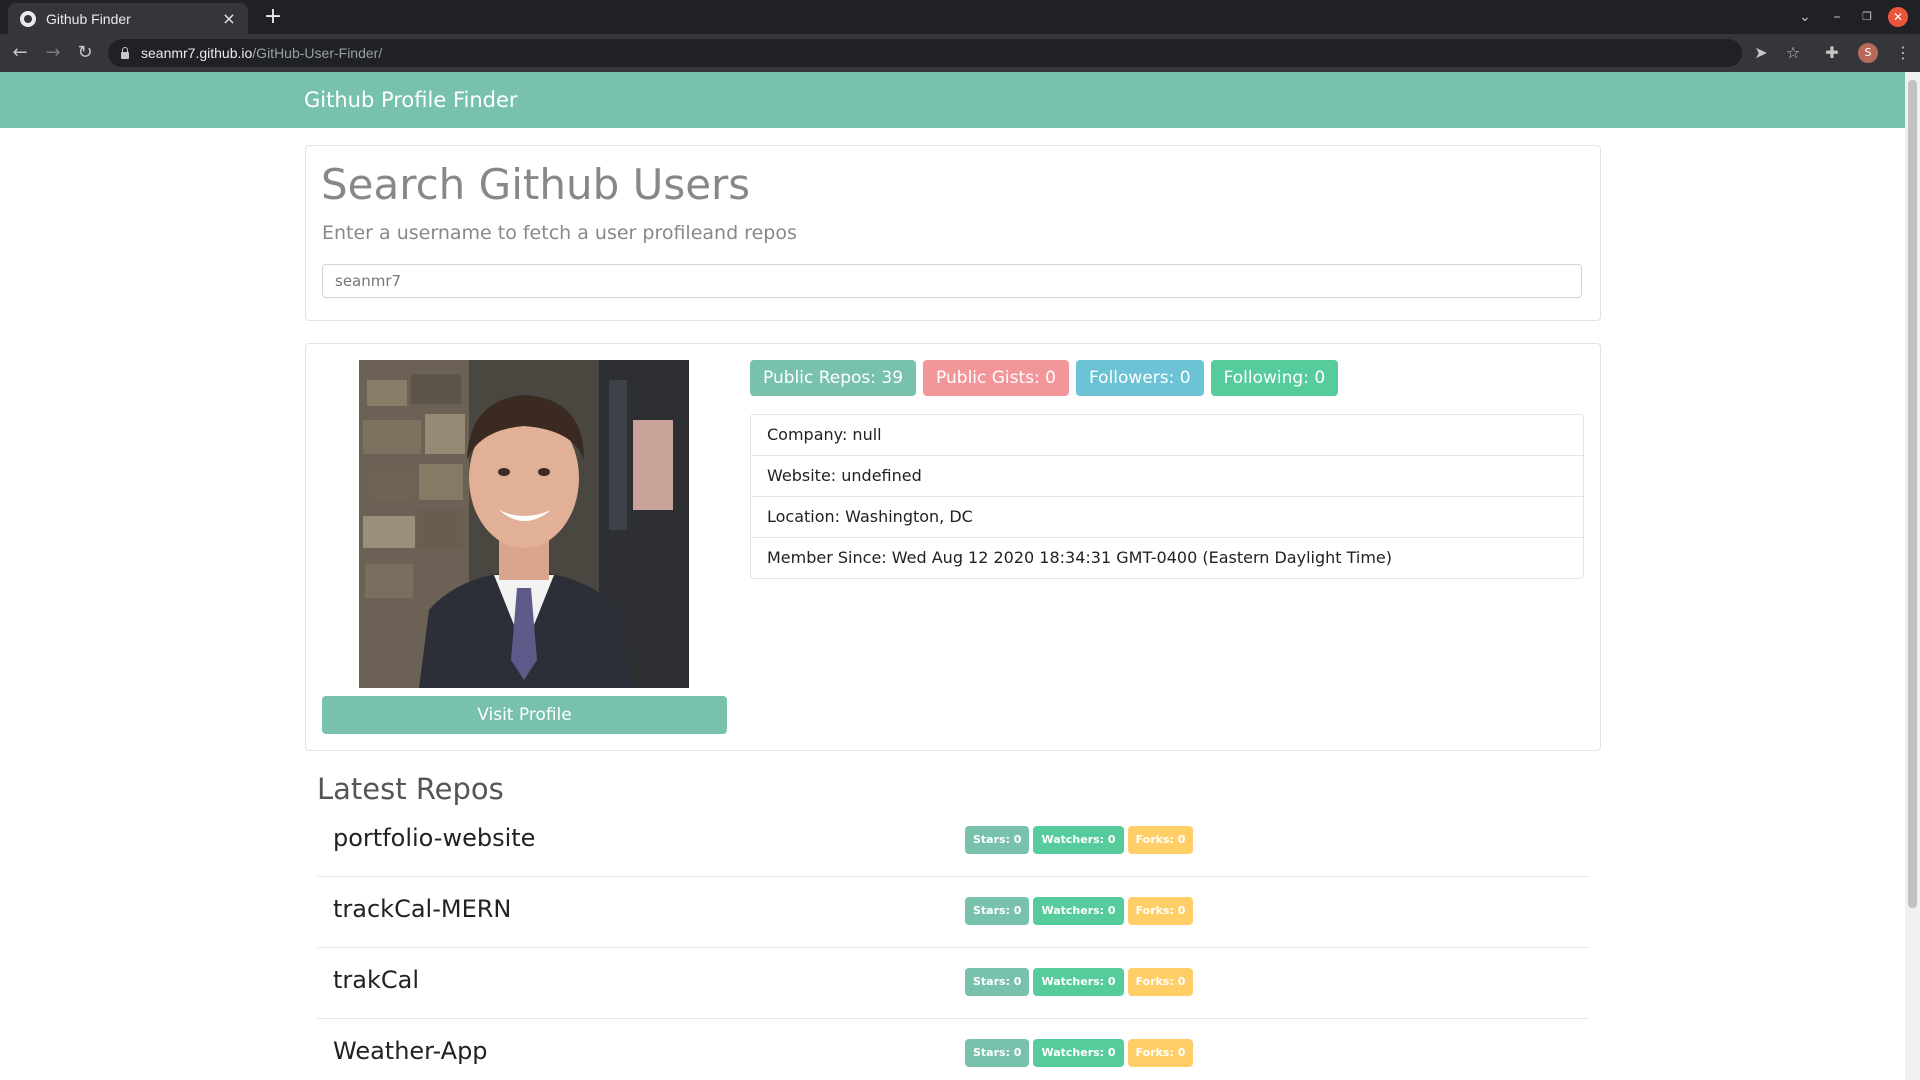  Describe the element at coordinates (229, 18) in the screenshot. I see `tab-close-icon: ×` at that location.